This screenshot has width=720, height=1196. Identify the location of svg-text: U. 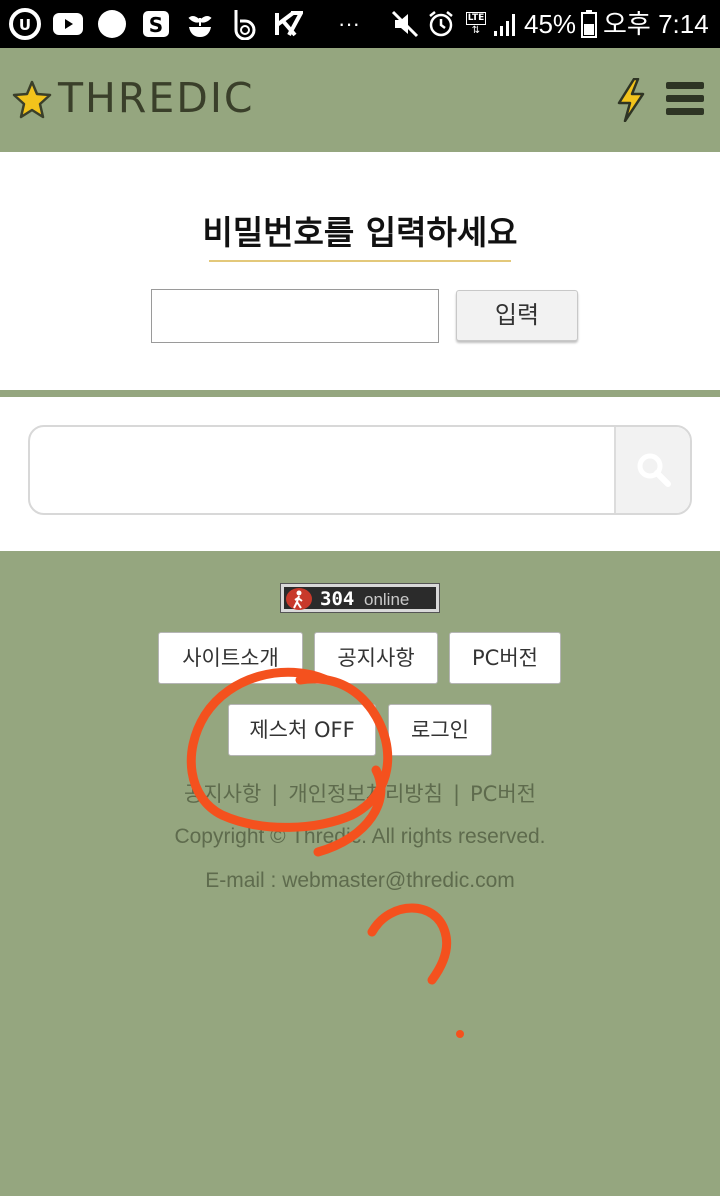
(25, 25).